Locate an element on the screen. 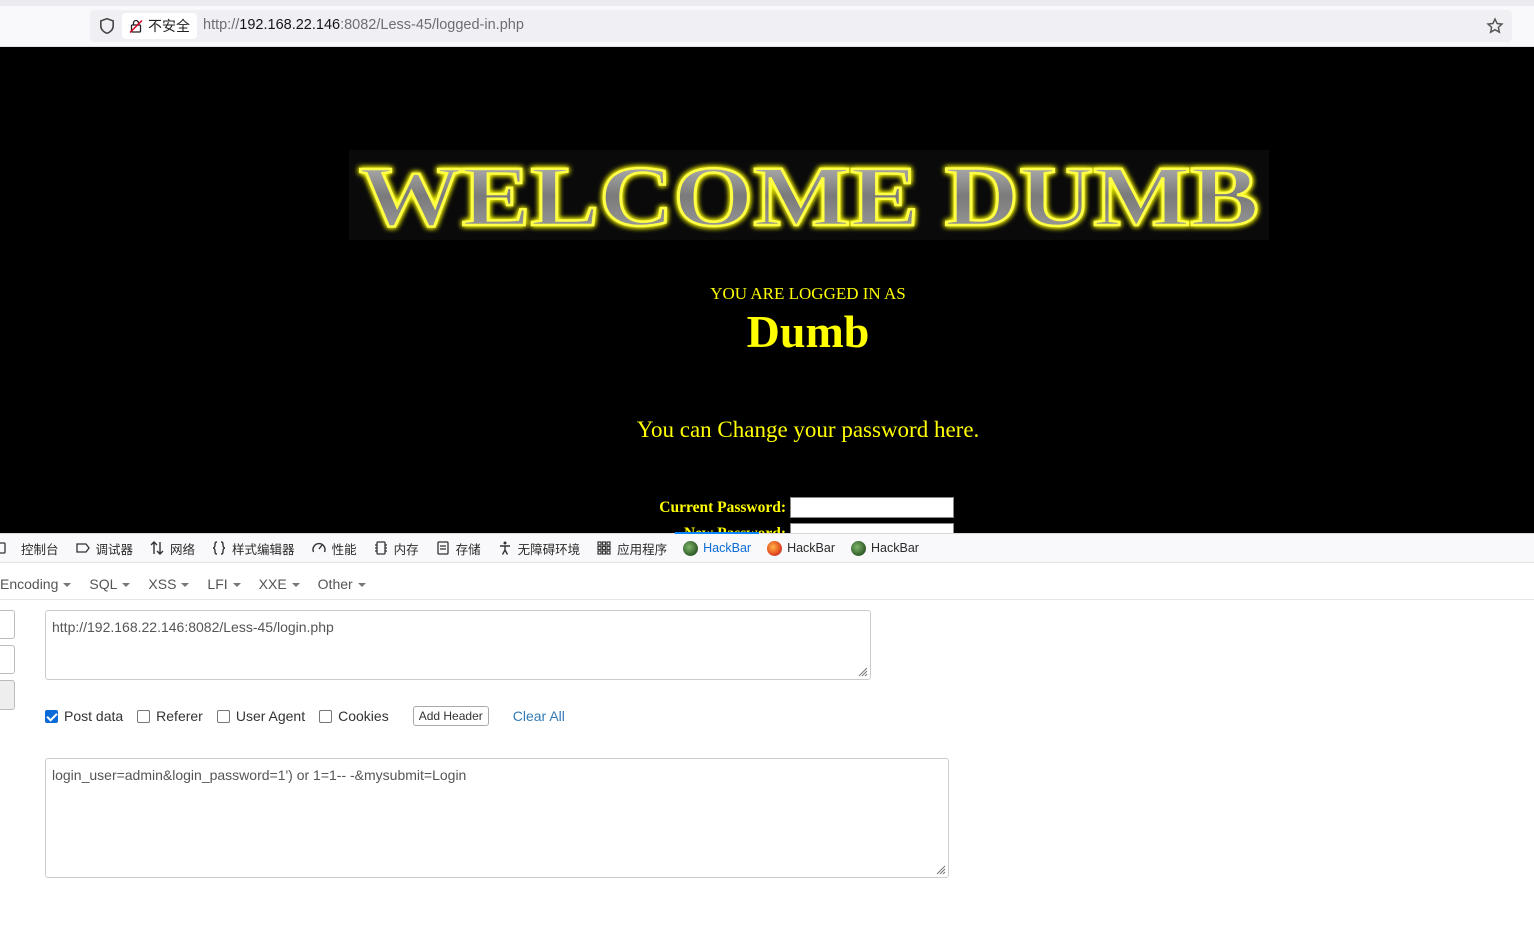 The width and height of the screenshot is (1534, 932). console-icon is located at coordinates (3, 548).